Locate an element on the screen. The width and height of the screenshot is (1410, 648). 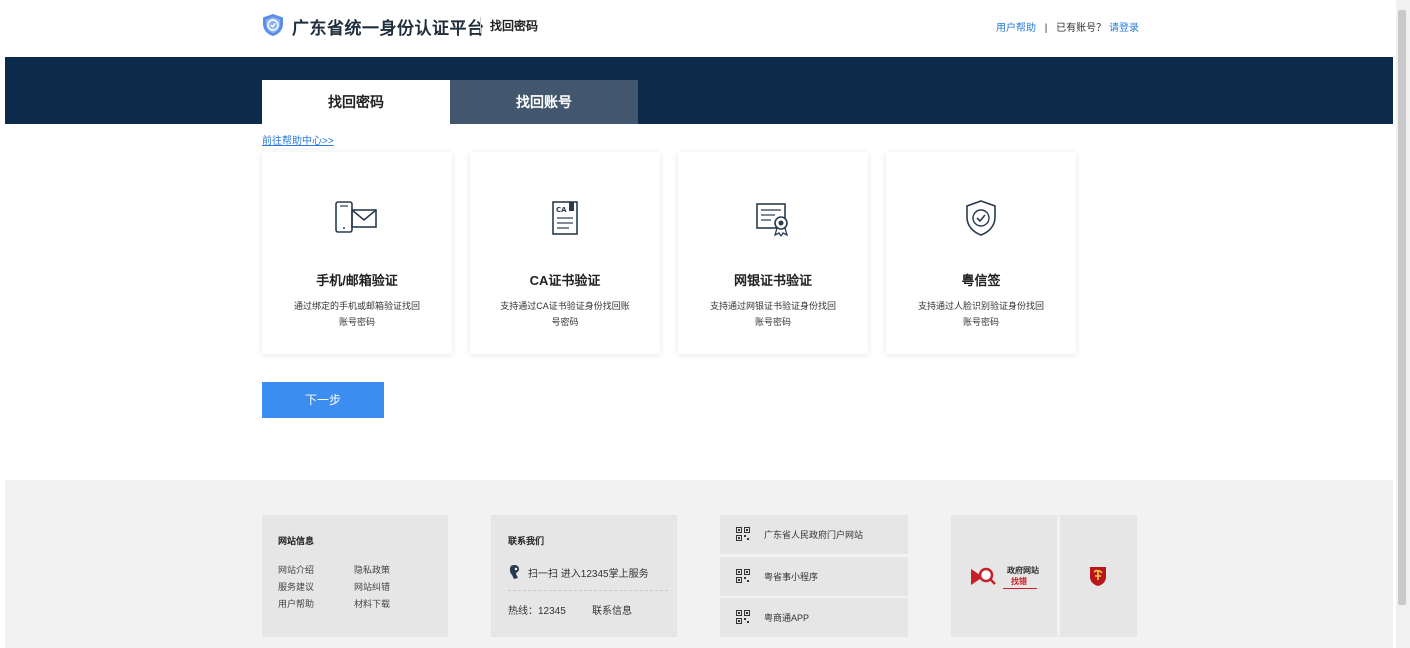
card-description-line: 支持通过人脸识别验证身份找回 is located at coordinates (980, 306).